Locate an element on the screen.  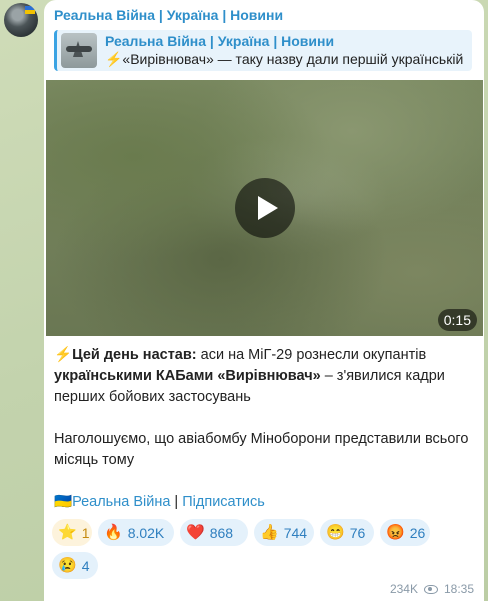
subscribe-link: Підписатись is located at coordinates (223, 502).